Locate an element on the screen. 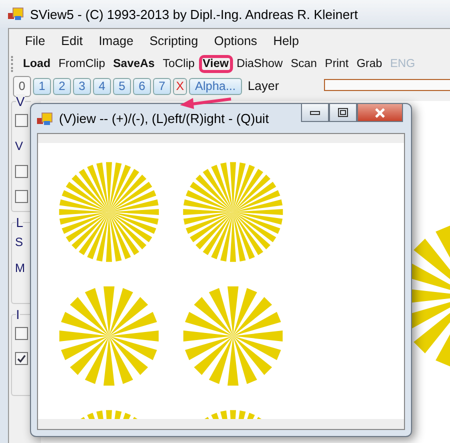  clear-layer-button: X is located at coordinates (180, 86).